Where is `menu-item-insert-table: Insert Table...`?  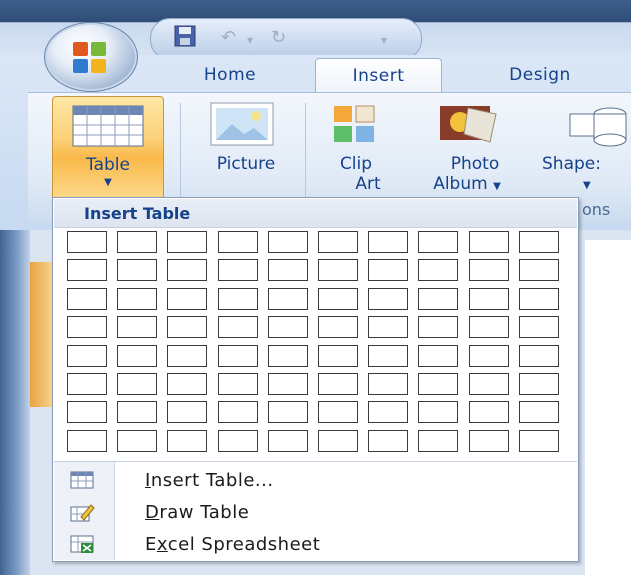
menu-item-insert-table: Insert Table... is located at coordinates (315, 480).